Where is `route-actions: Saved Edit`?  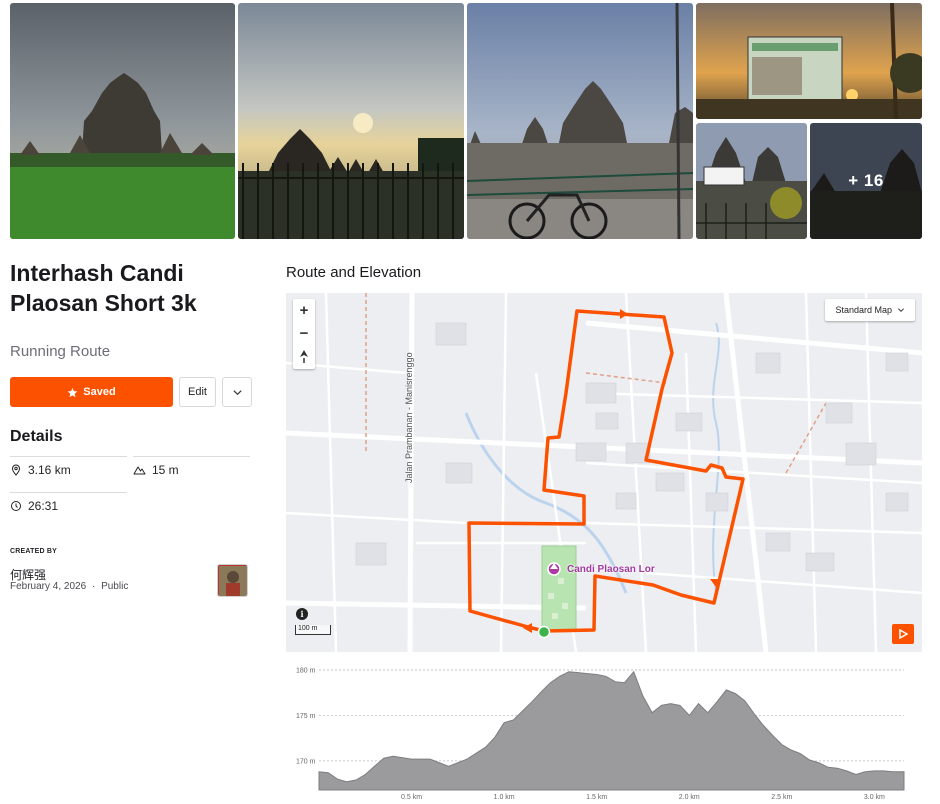
route-actions: Saved Edit is located at coordinates (131, 392).